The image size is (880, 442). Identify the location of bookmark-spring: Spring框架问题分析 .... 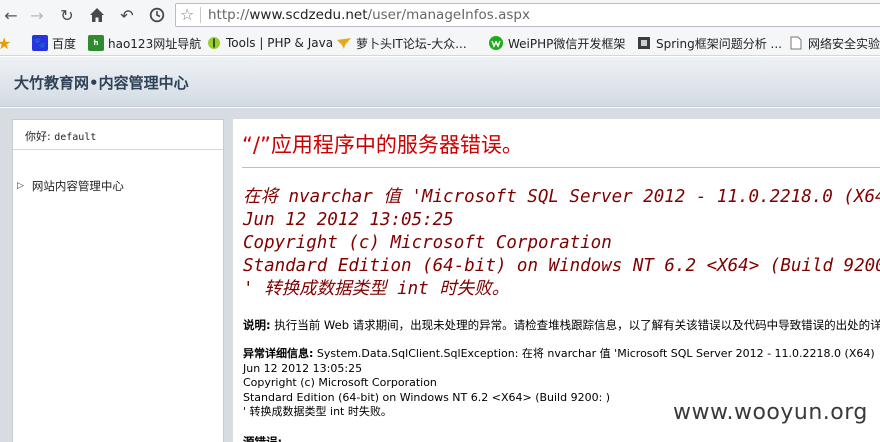
(709, 43).